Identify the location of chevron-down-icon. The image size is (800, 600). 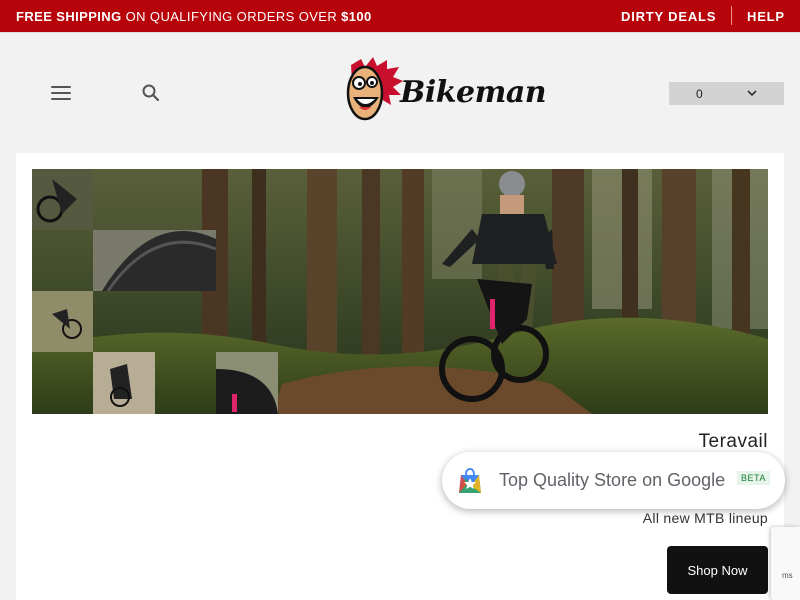
(752, 93).